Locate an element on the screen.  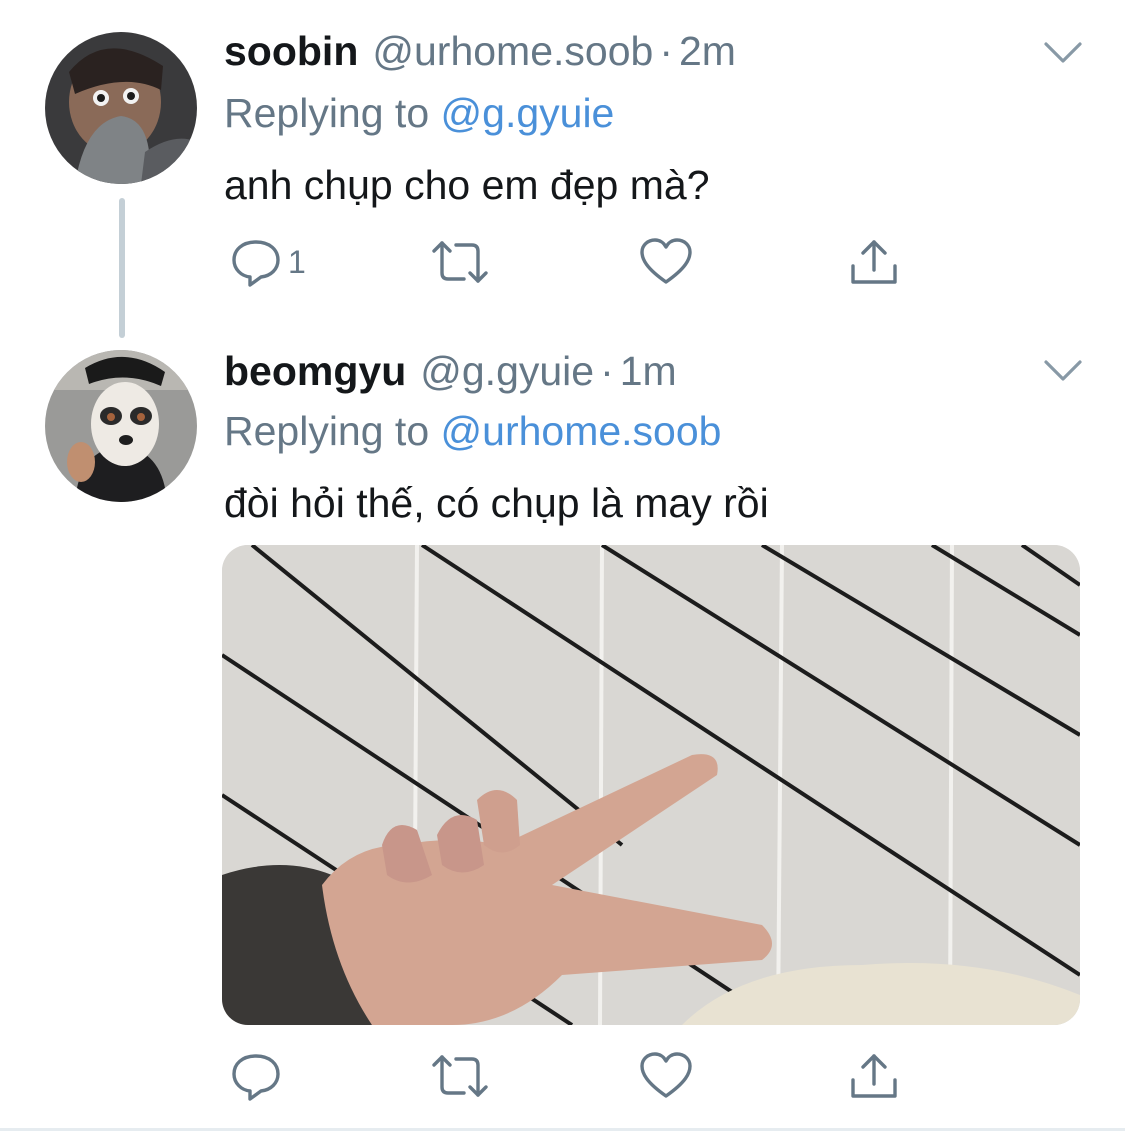
replying-to: Replying to @urhome.soob is located at coordinates (472, 431).